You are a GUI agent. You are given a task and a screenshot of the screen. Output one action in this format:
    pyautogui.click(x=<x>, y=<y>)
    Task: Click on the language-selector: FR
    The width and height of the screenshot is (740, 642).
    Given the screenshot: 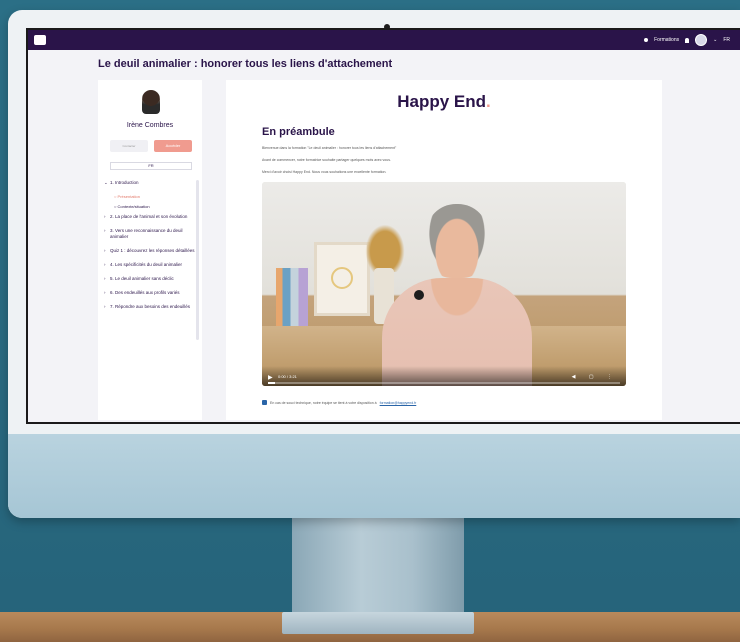 What is the action you would take?
    pyautogui.click(x=726, y=40)
    